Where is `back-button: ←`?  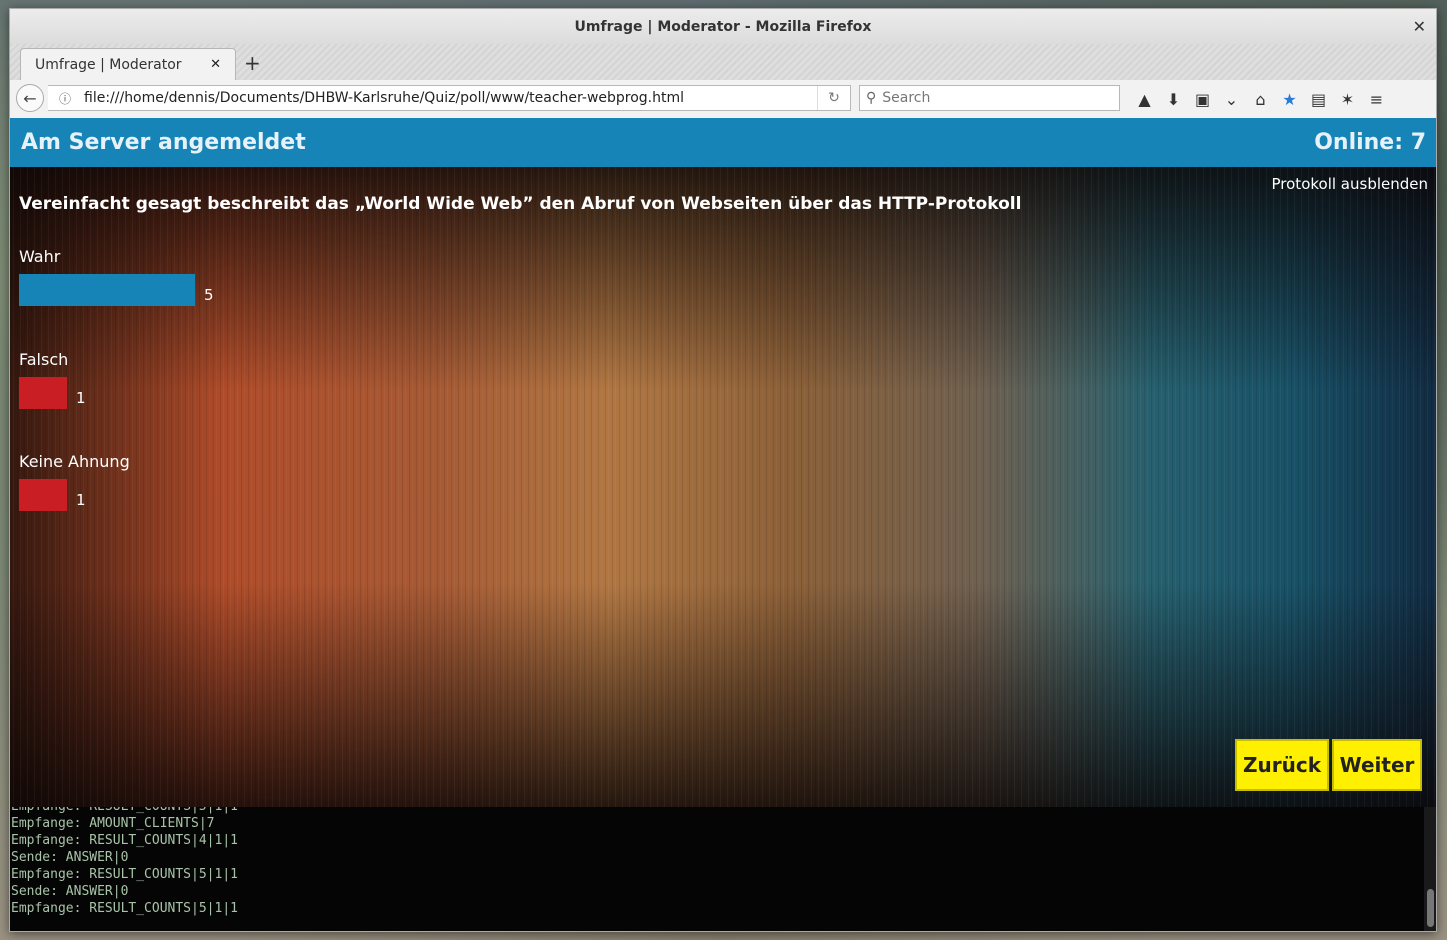 back-button: ← is located at coordinates (30, 98).